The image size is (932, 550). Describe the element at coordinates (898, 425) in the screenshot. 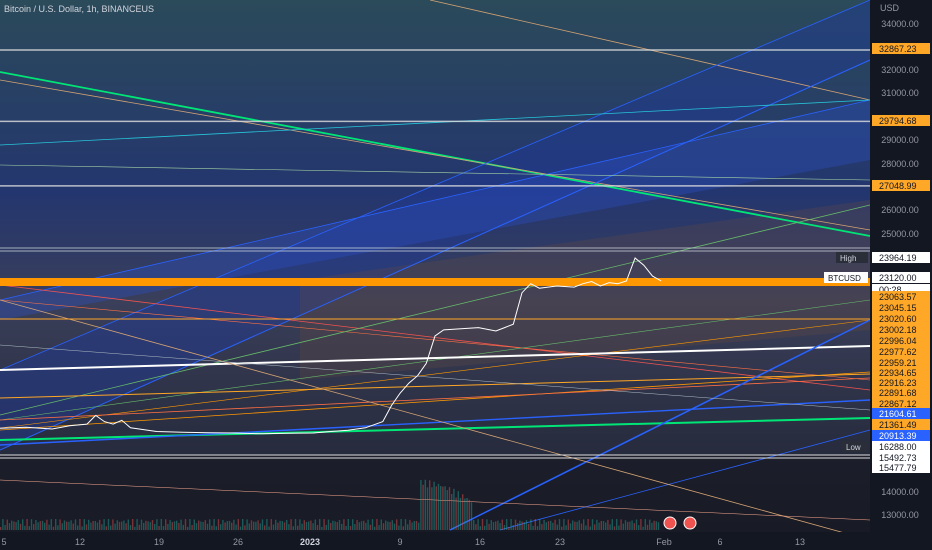

I see `price-label: 21361.49` at that location.